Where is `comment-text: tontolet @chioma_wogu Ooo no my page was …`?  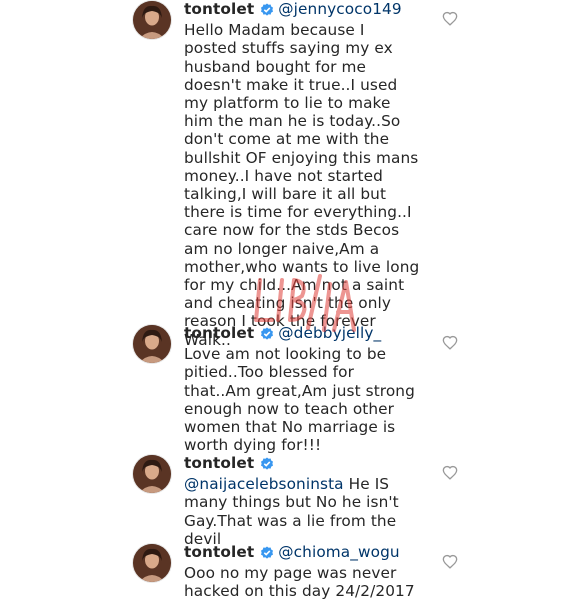
comment-text: tontolet @chioma_wogu Ooo no my page was … is located at coordinates (303, 572).